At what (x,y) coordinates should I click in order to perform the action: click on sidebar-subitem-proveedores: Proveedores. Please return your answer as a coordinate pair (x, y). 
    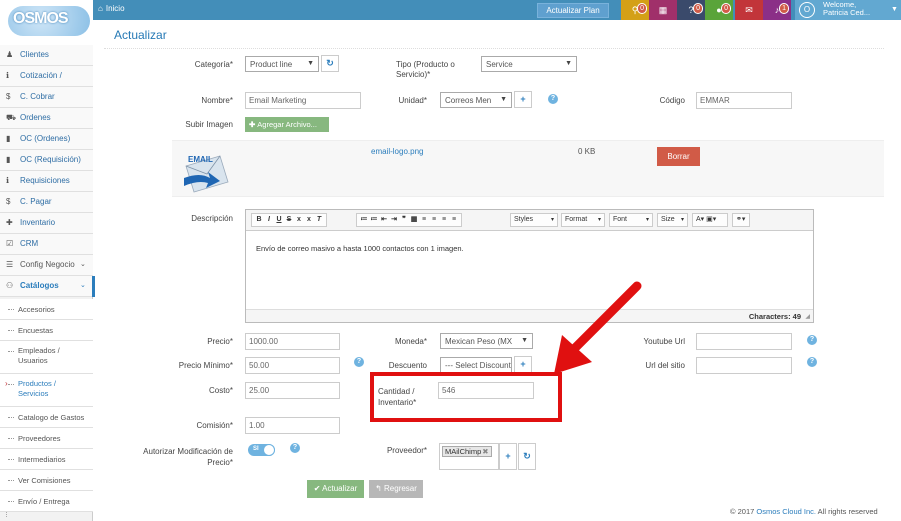
    Looking at the image, I should click on (46, 438).